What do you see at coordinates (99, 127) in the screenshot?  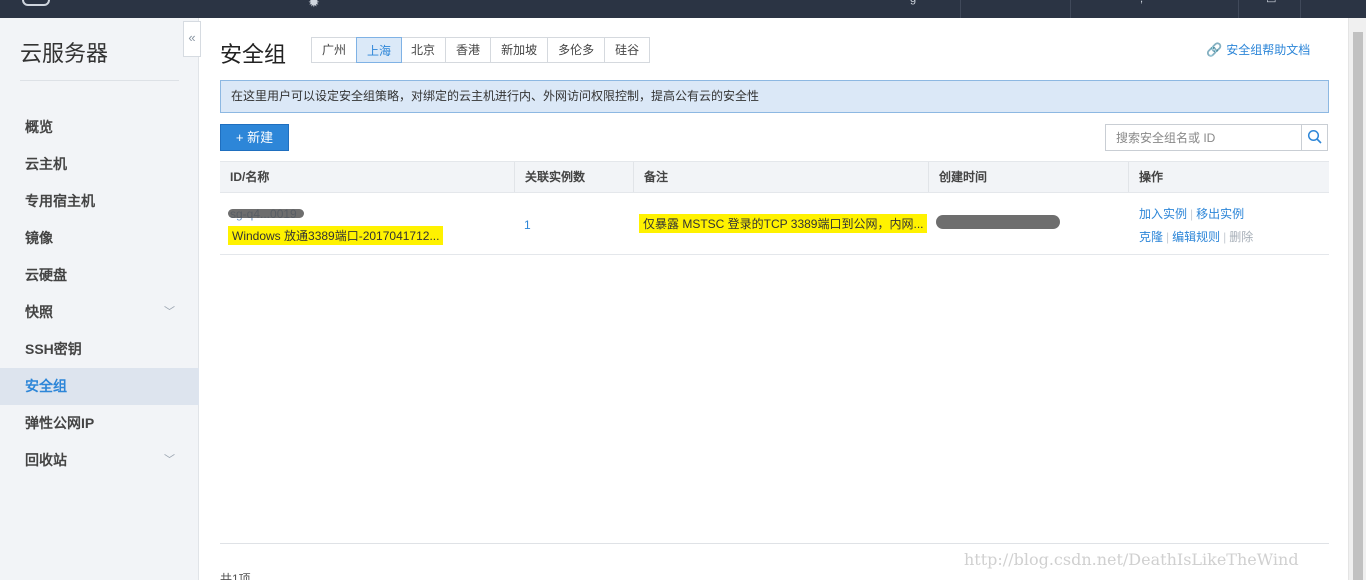 I see `sidebar-item-overview: 概览` at bounding box center [99, 127].